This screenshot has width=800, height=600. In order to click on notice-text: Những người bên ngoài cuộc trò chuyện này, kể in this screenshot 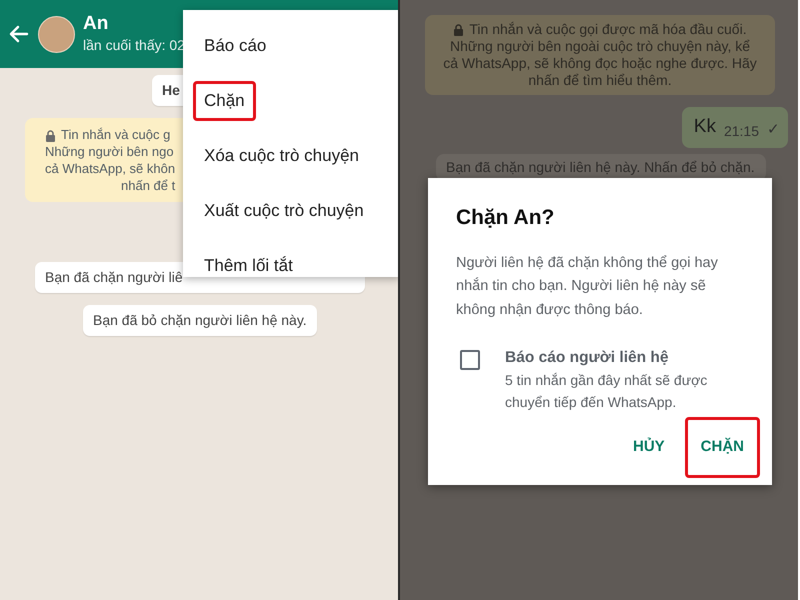, I will do `click(600, 46)`.